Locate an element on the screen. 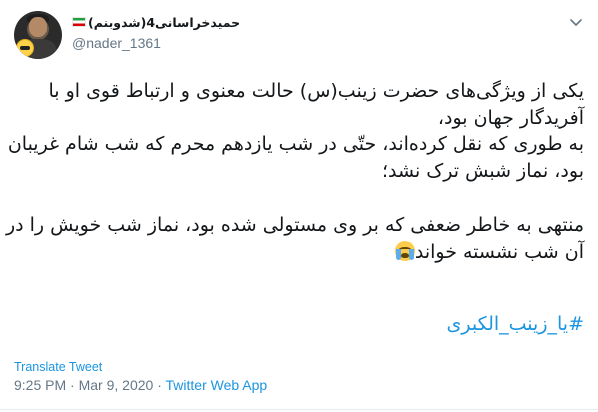  divider is located at coordinates (299, 409).